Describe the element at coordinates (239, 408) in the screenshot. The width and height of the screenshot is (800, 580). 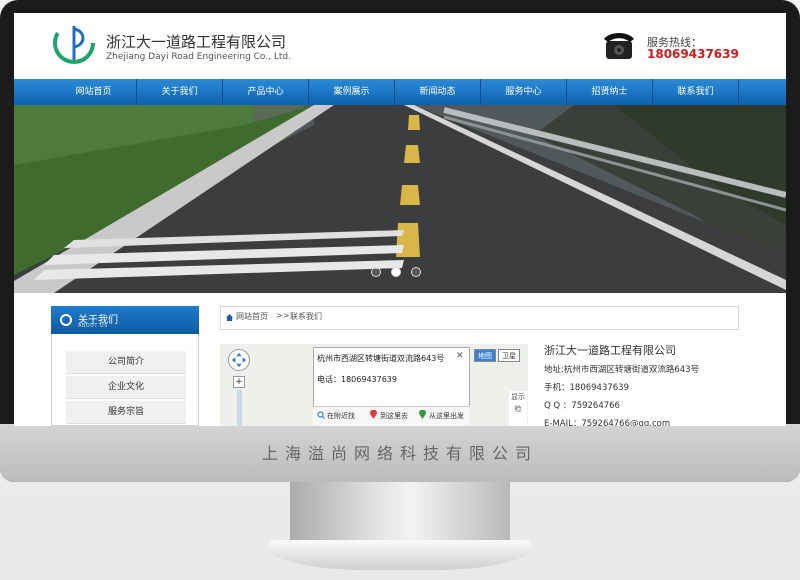
I see `map-zoom-slider` at that location.